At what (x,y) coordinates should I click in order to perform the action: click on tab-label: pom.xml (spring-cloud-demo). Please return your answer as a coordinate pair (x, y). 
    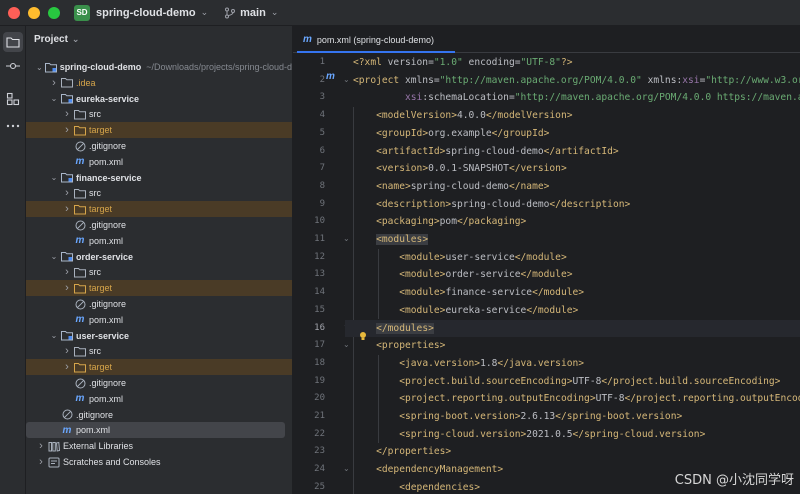
    Looking at the image, I should click on (375, 39).